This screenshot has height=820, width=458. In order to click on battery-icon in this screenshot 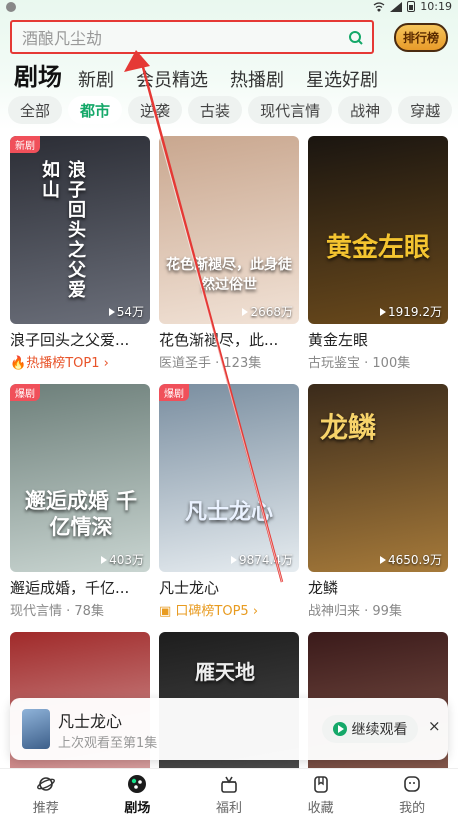, I will do `click(411, 6)`.